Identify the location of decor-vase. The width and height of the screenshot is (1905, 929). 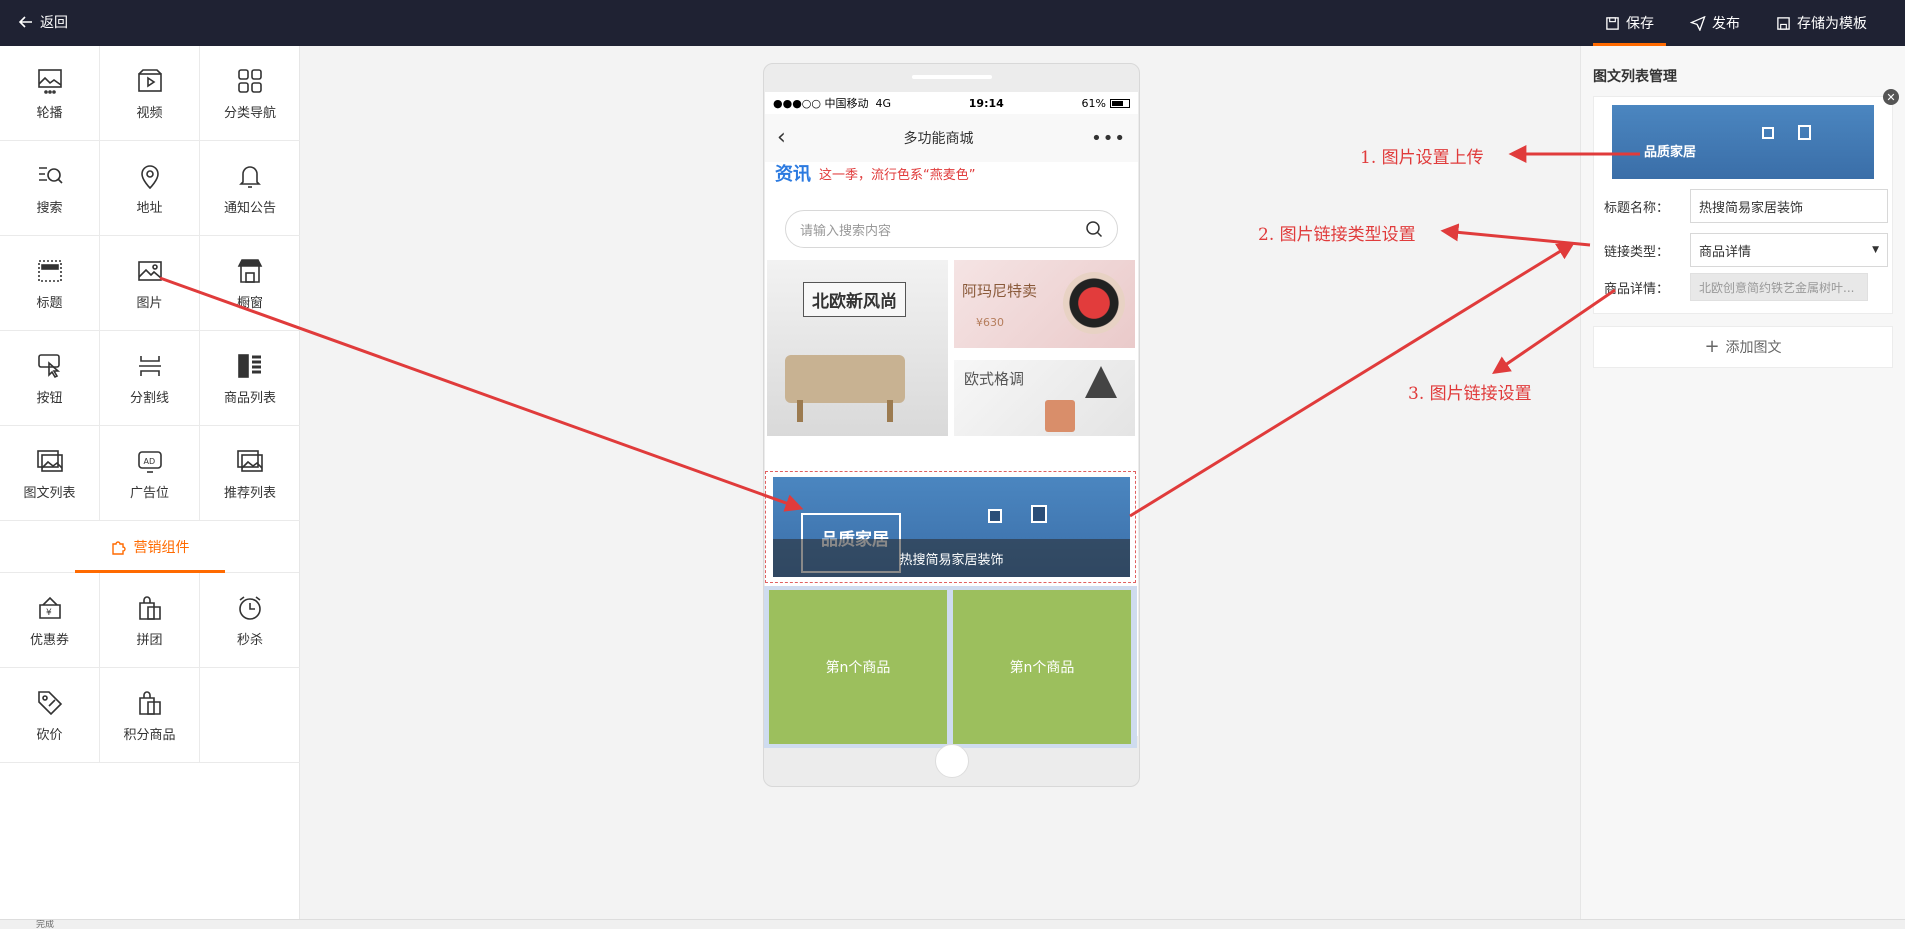
(1060, 416).